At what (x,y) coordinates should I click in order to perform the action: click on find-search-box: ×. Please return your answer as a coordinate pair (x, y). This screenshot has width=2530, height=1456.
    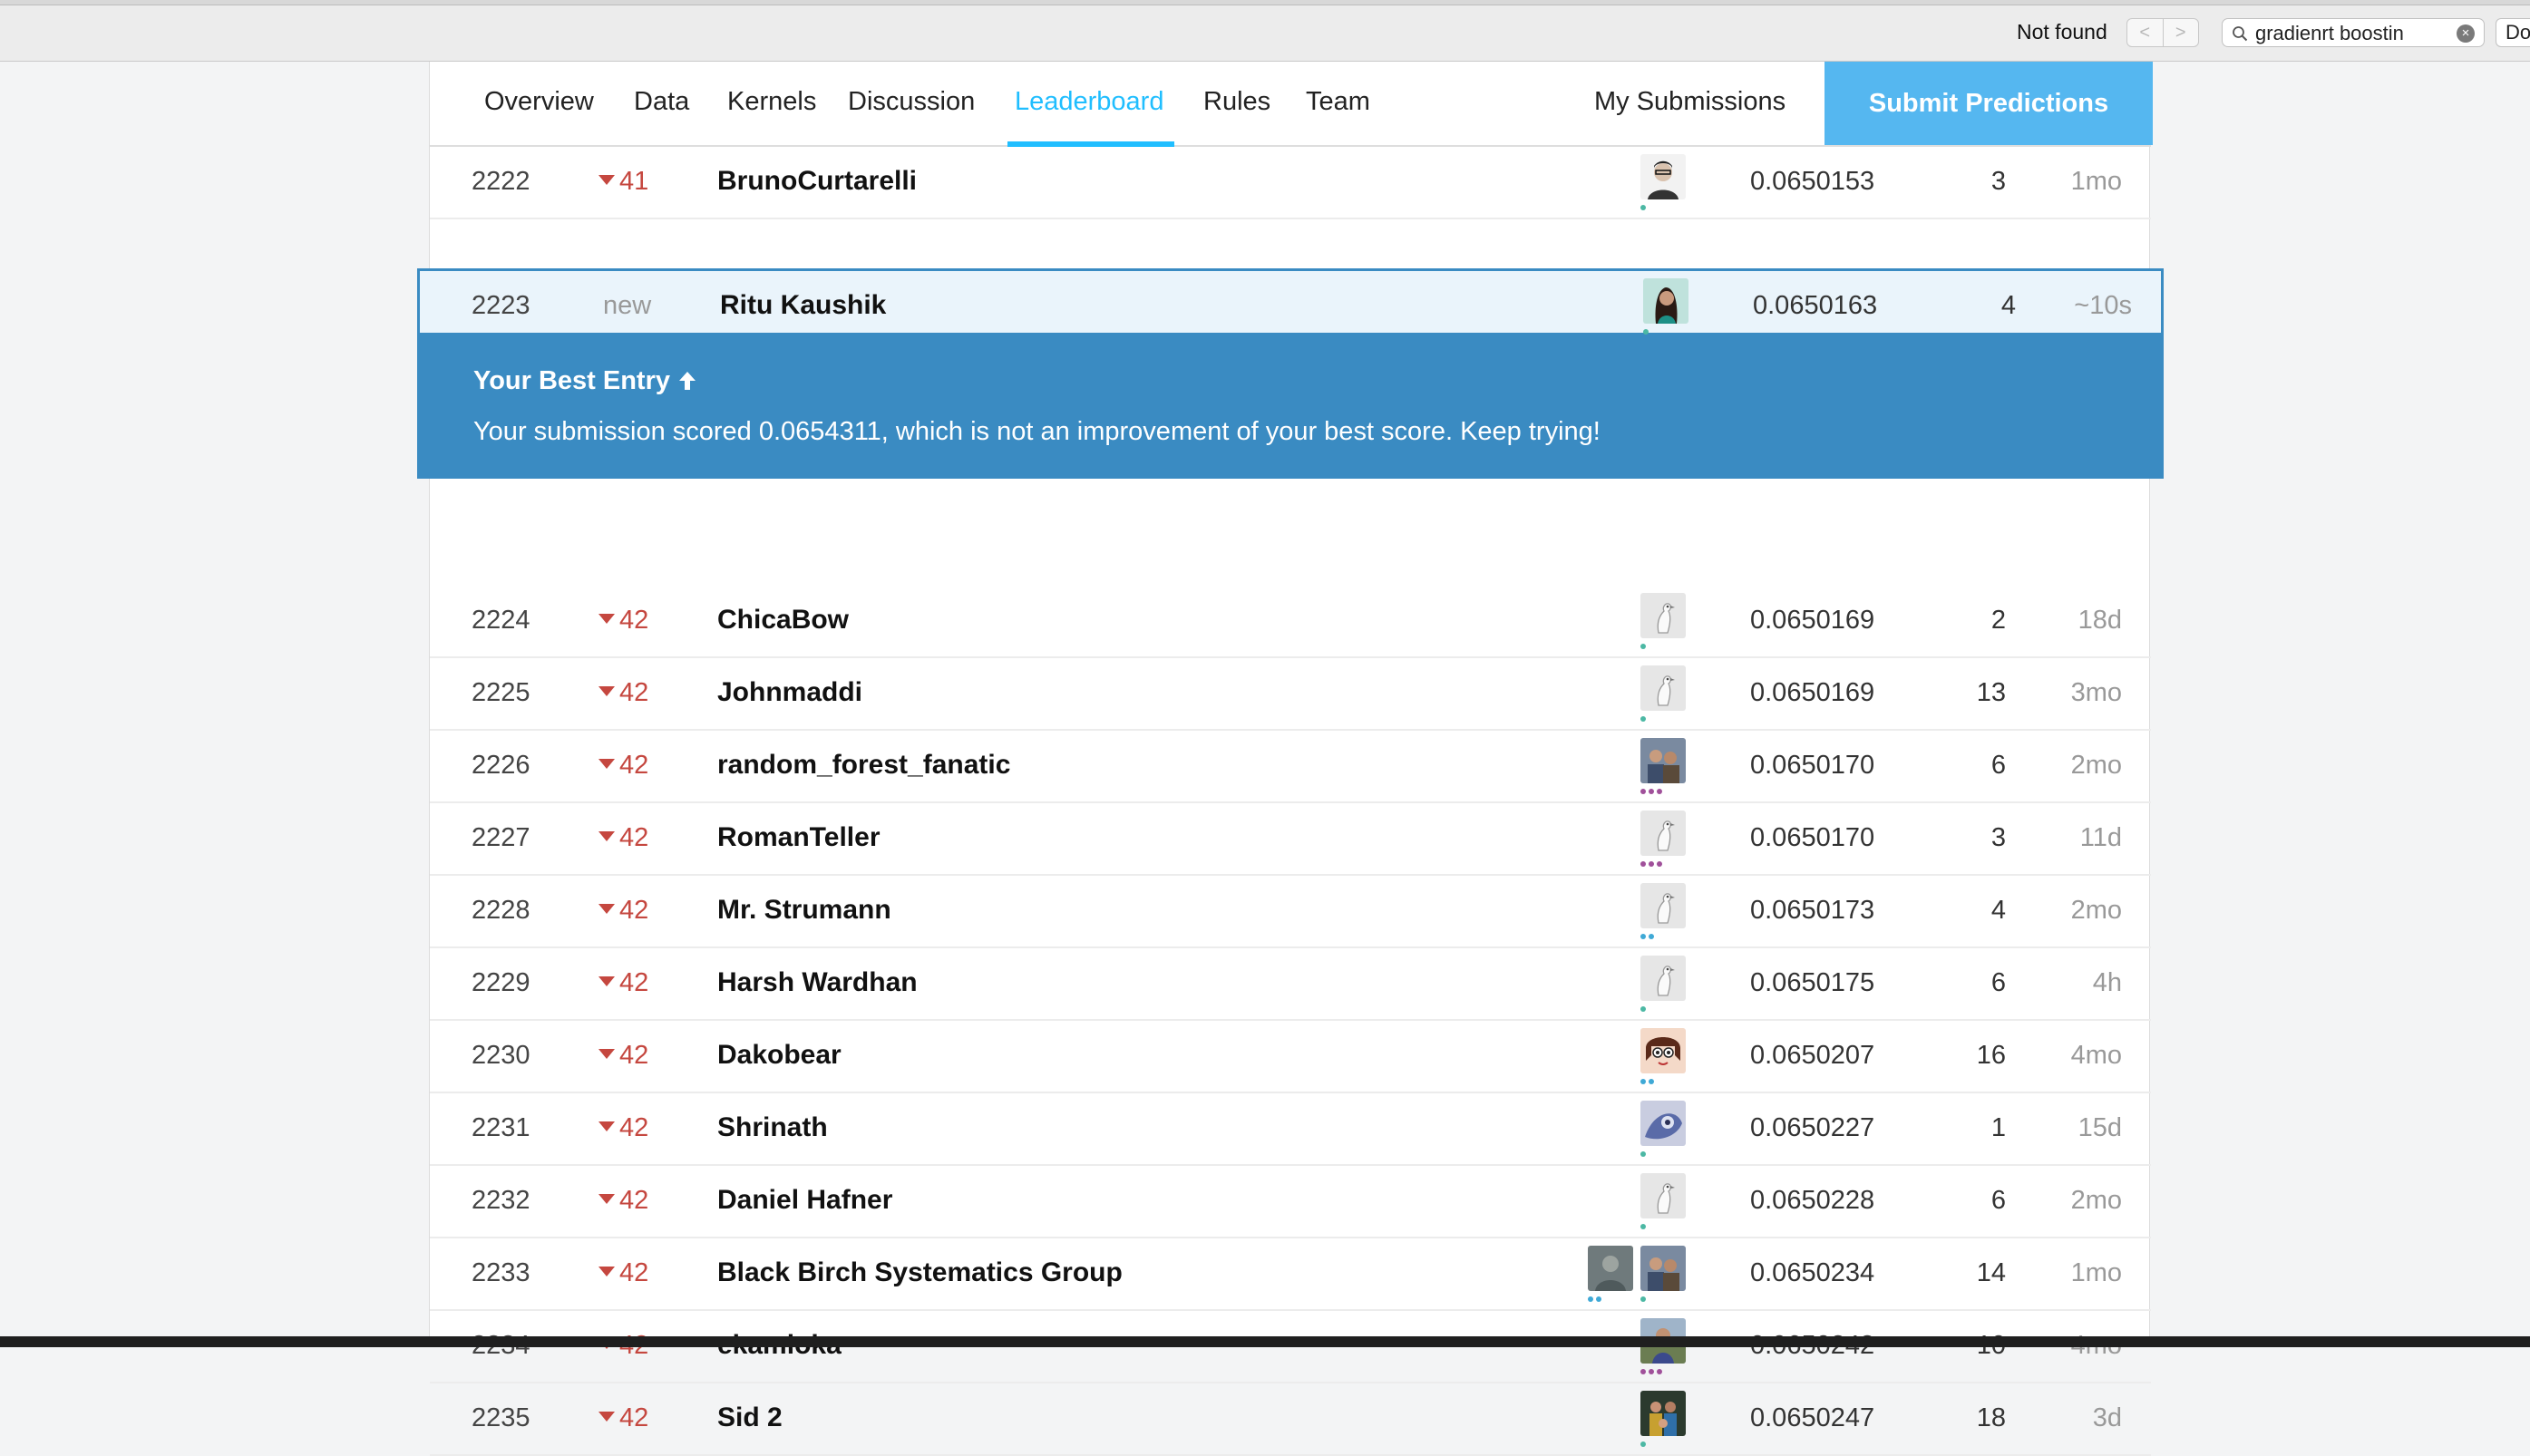
    Looking at the image, I should click on (2353, 33).